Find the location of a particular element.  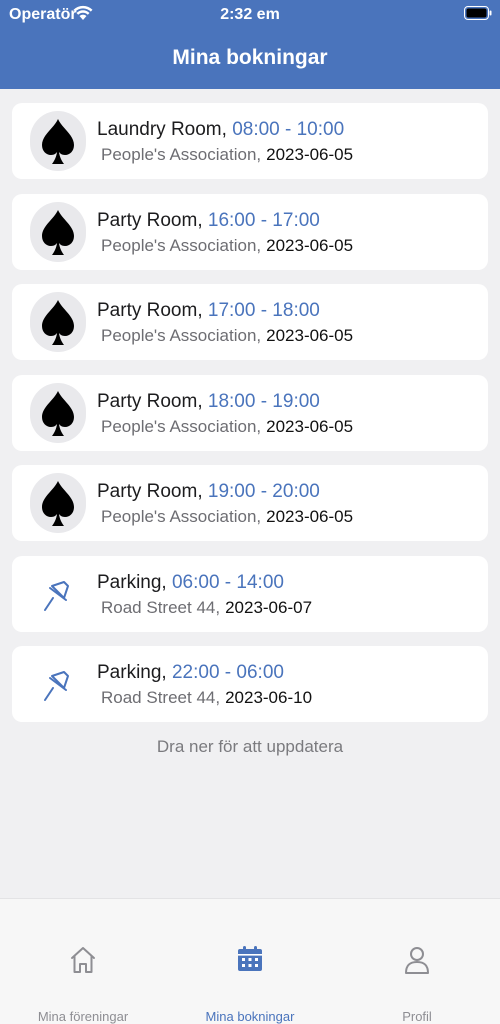

tab-mina-bokningar: Mina bokningar is located at coordinates (250, 961).